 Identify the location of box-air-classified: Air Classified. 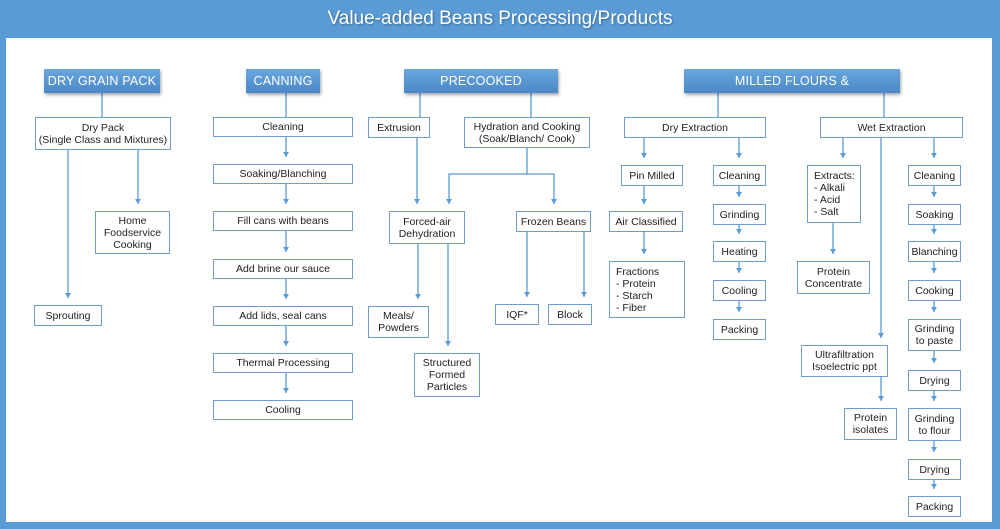
(646, 221).